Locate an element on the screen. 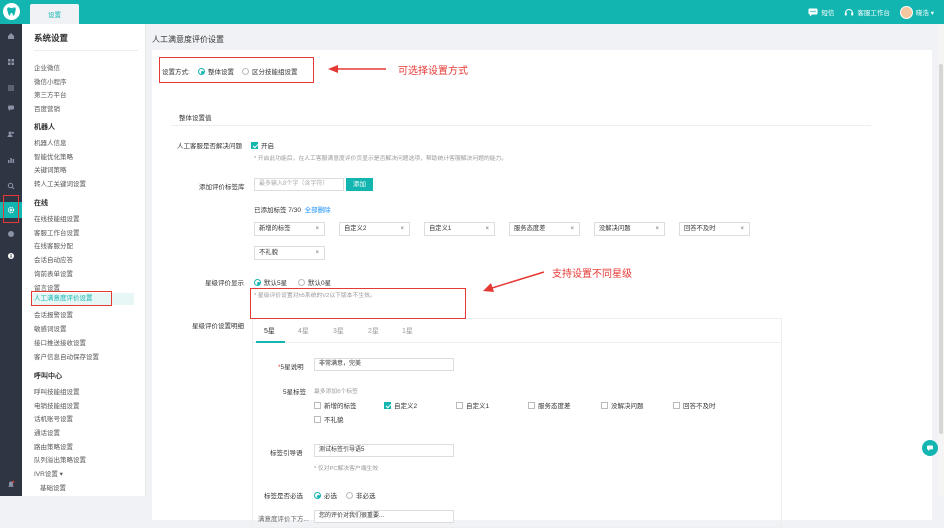 The image size is (944, 528). sidebar-item: 路由策略设置 is located at coordinates (53, 446).